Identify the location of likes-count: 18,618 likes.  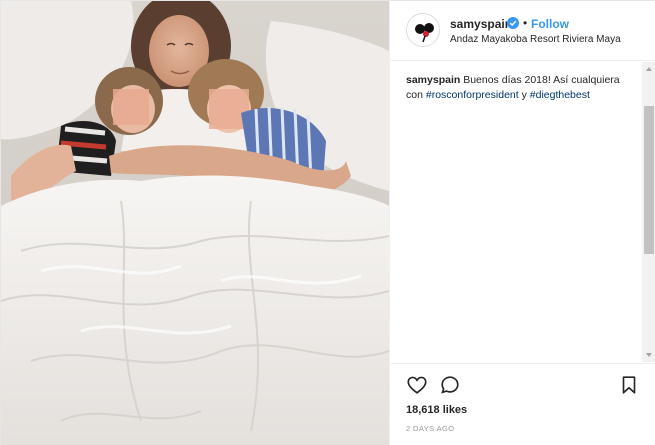
(436, 410).